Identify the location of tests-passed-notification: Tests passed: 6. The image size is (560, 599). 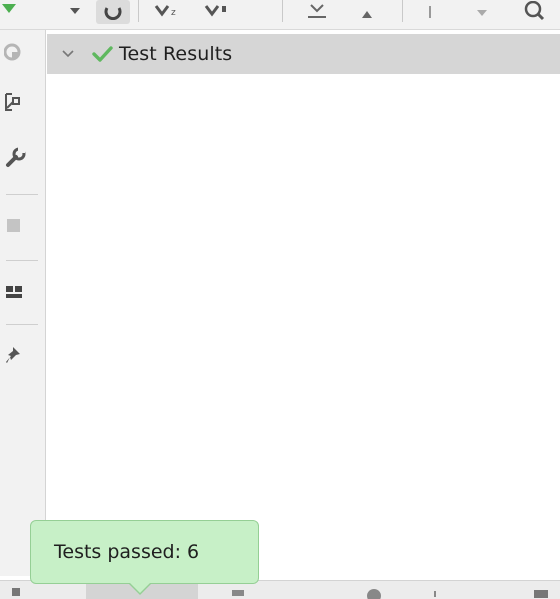
(144, 552).